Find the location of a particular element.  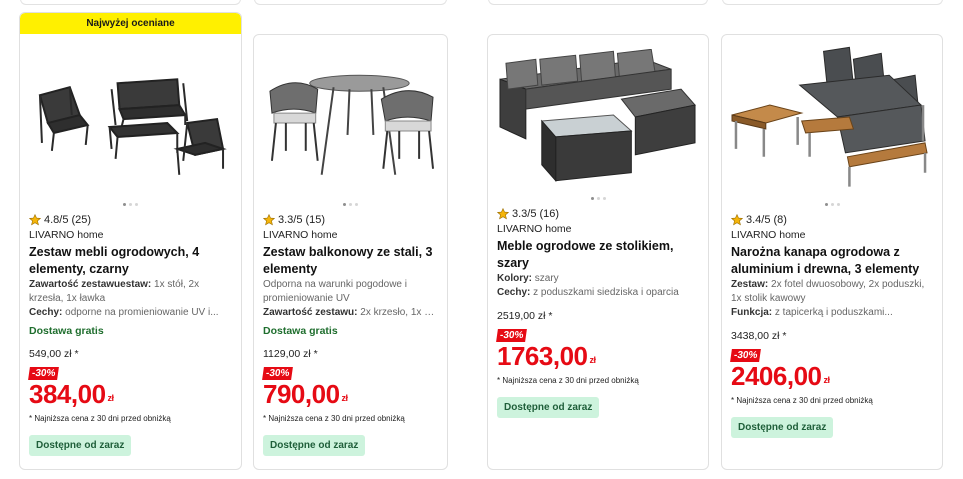

previous-row-card-1-edge is located at coordinates (130, 2).